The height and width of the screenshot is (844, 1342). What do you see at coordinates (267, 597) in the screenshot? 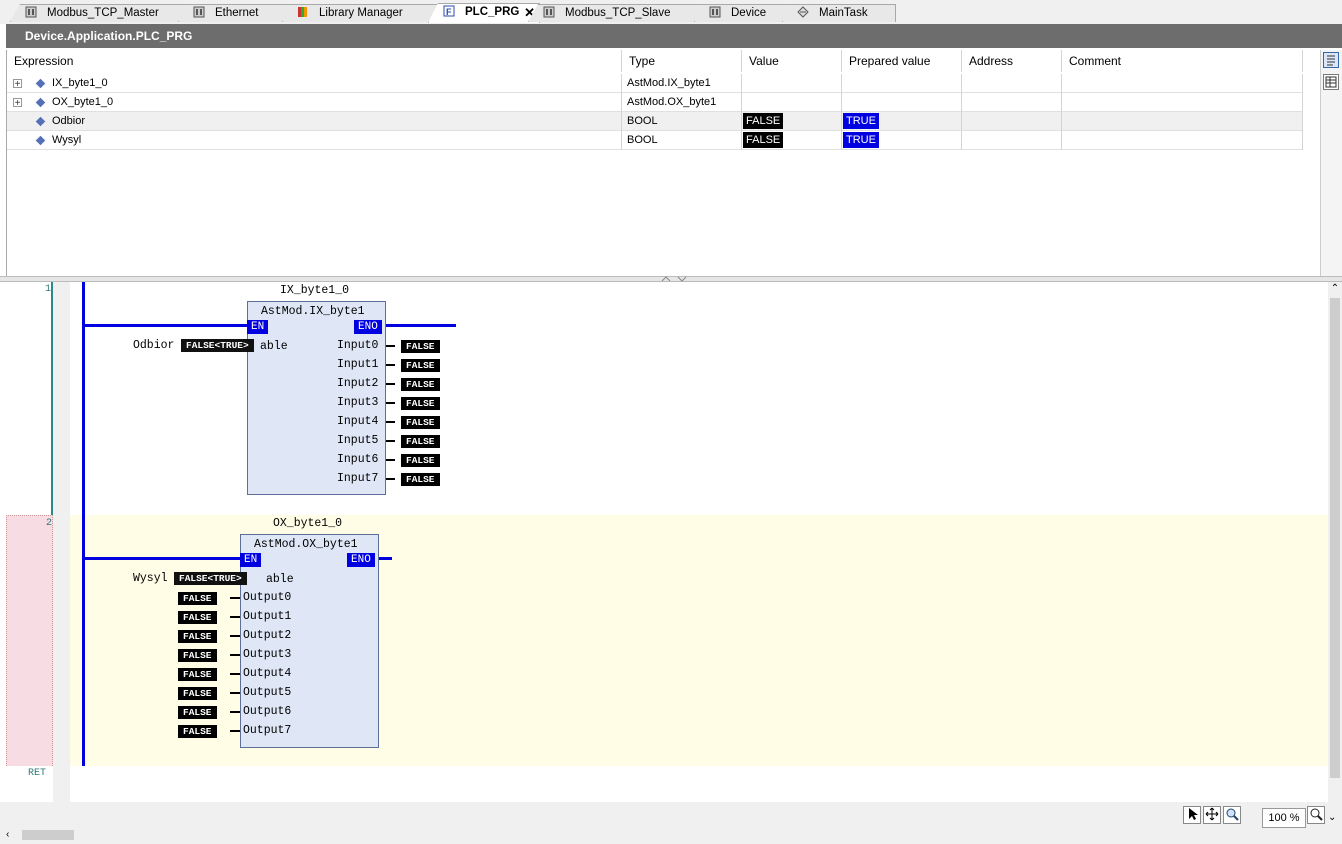
I see `pin-label: Output0` at bounding box center [267, 597].